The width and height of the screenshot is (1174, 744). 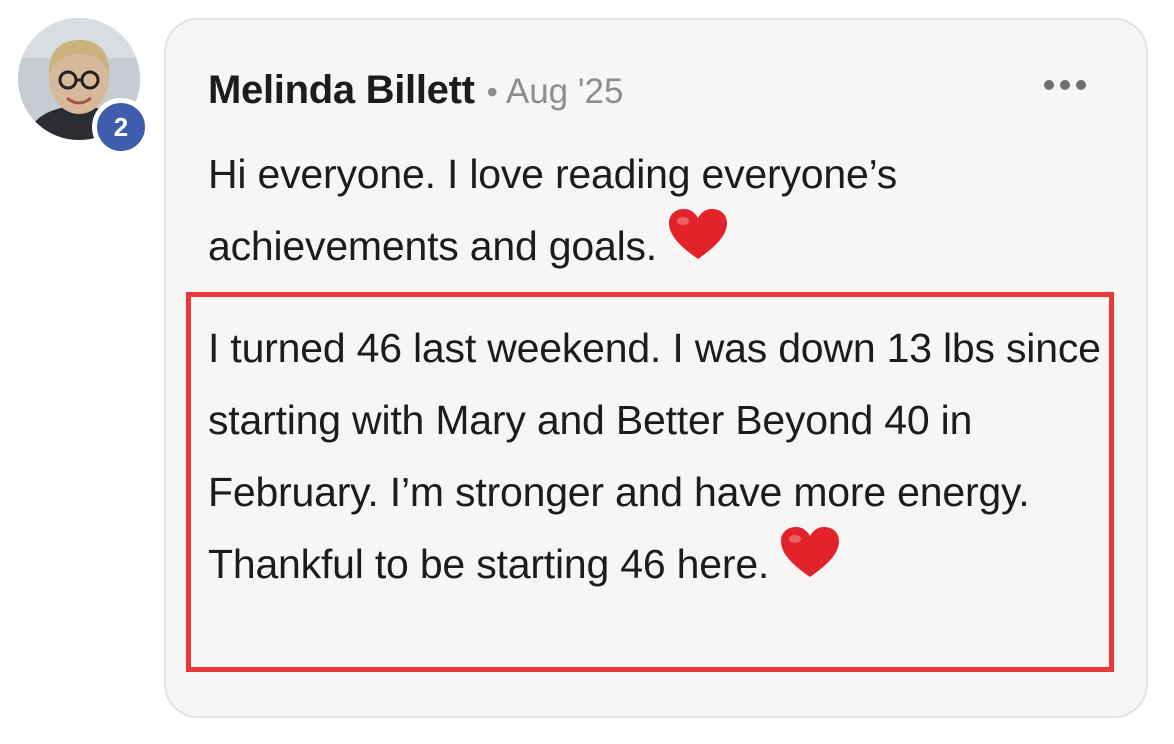 I want to click on author-name: Melinda Billett, so click(x=341, y=90).